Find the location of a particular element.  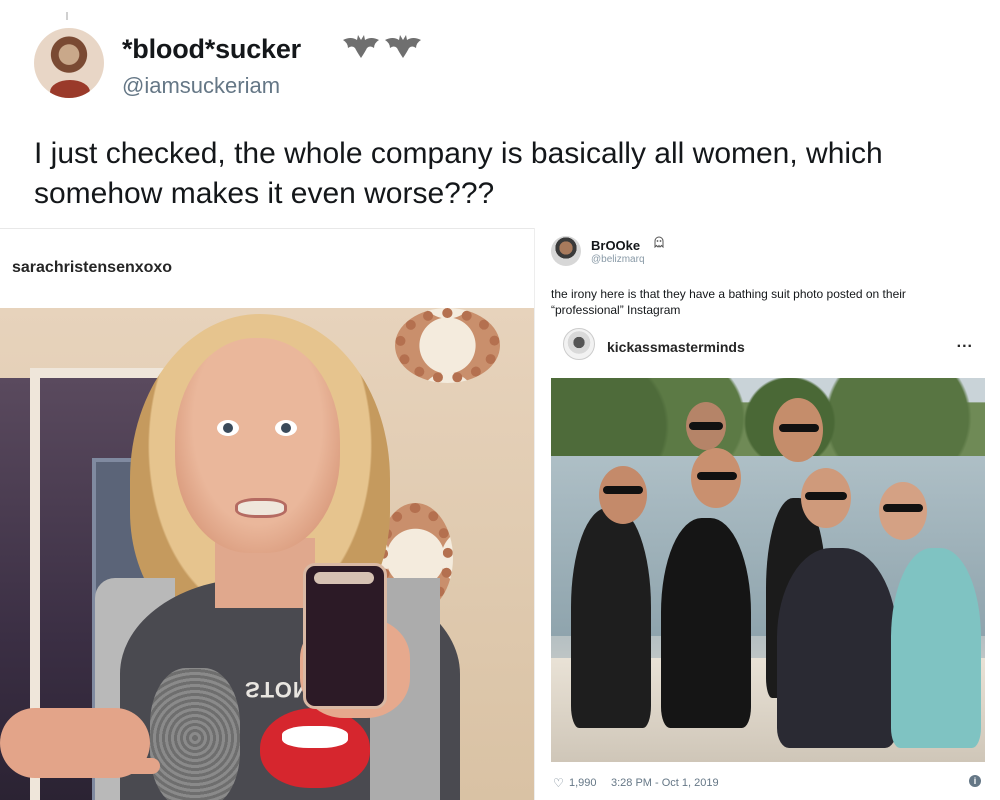

lace-bra is located at coordinates (195, 734).